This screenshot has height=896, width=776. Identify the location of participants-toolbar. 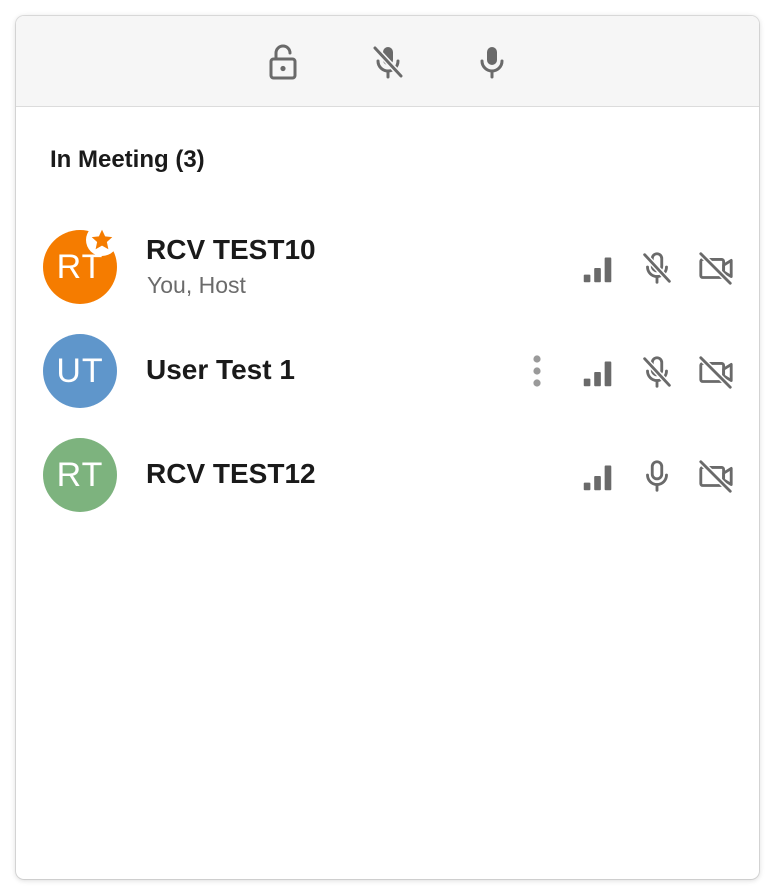
(387, 61).